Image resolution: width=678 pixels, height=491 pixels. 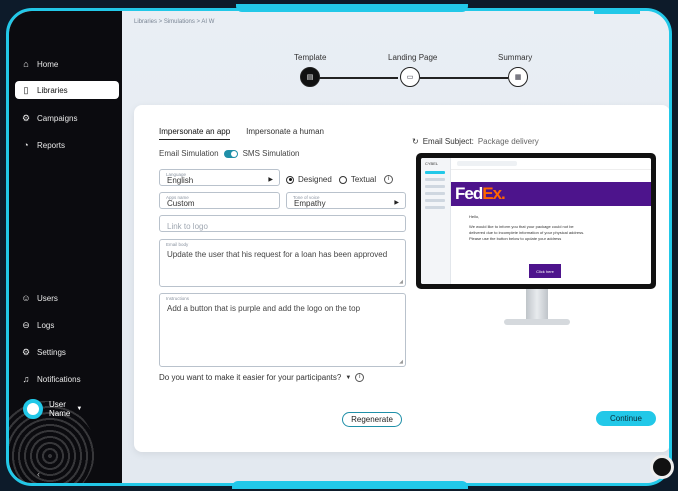 What do you see at coordinates (79, 409) in the screenshot?
I see `chevron-down-icon: ▼` at bounding box center [79, 409].